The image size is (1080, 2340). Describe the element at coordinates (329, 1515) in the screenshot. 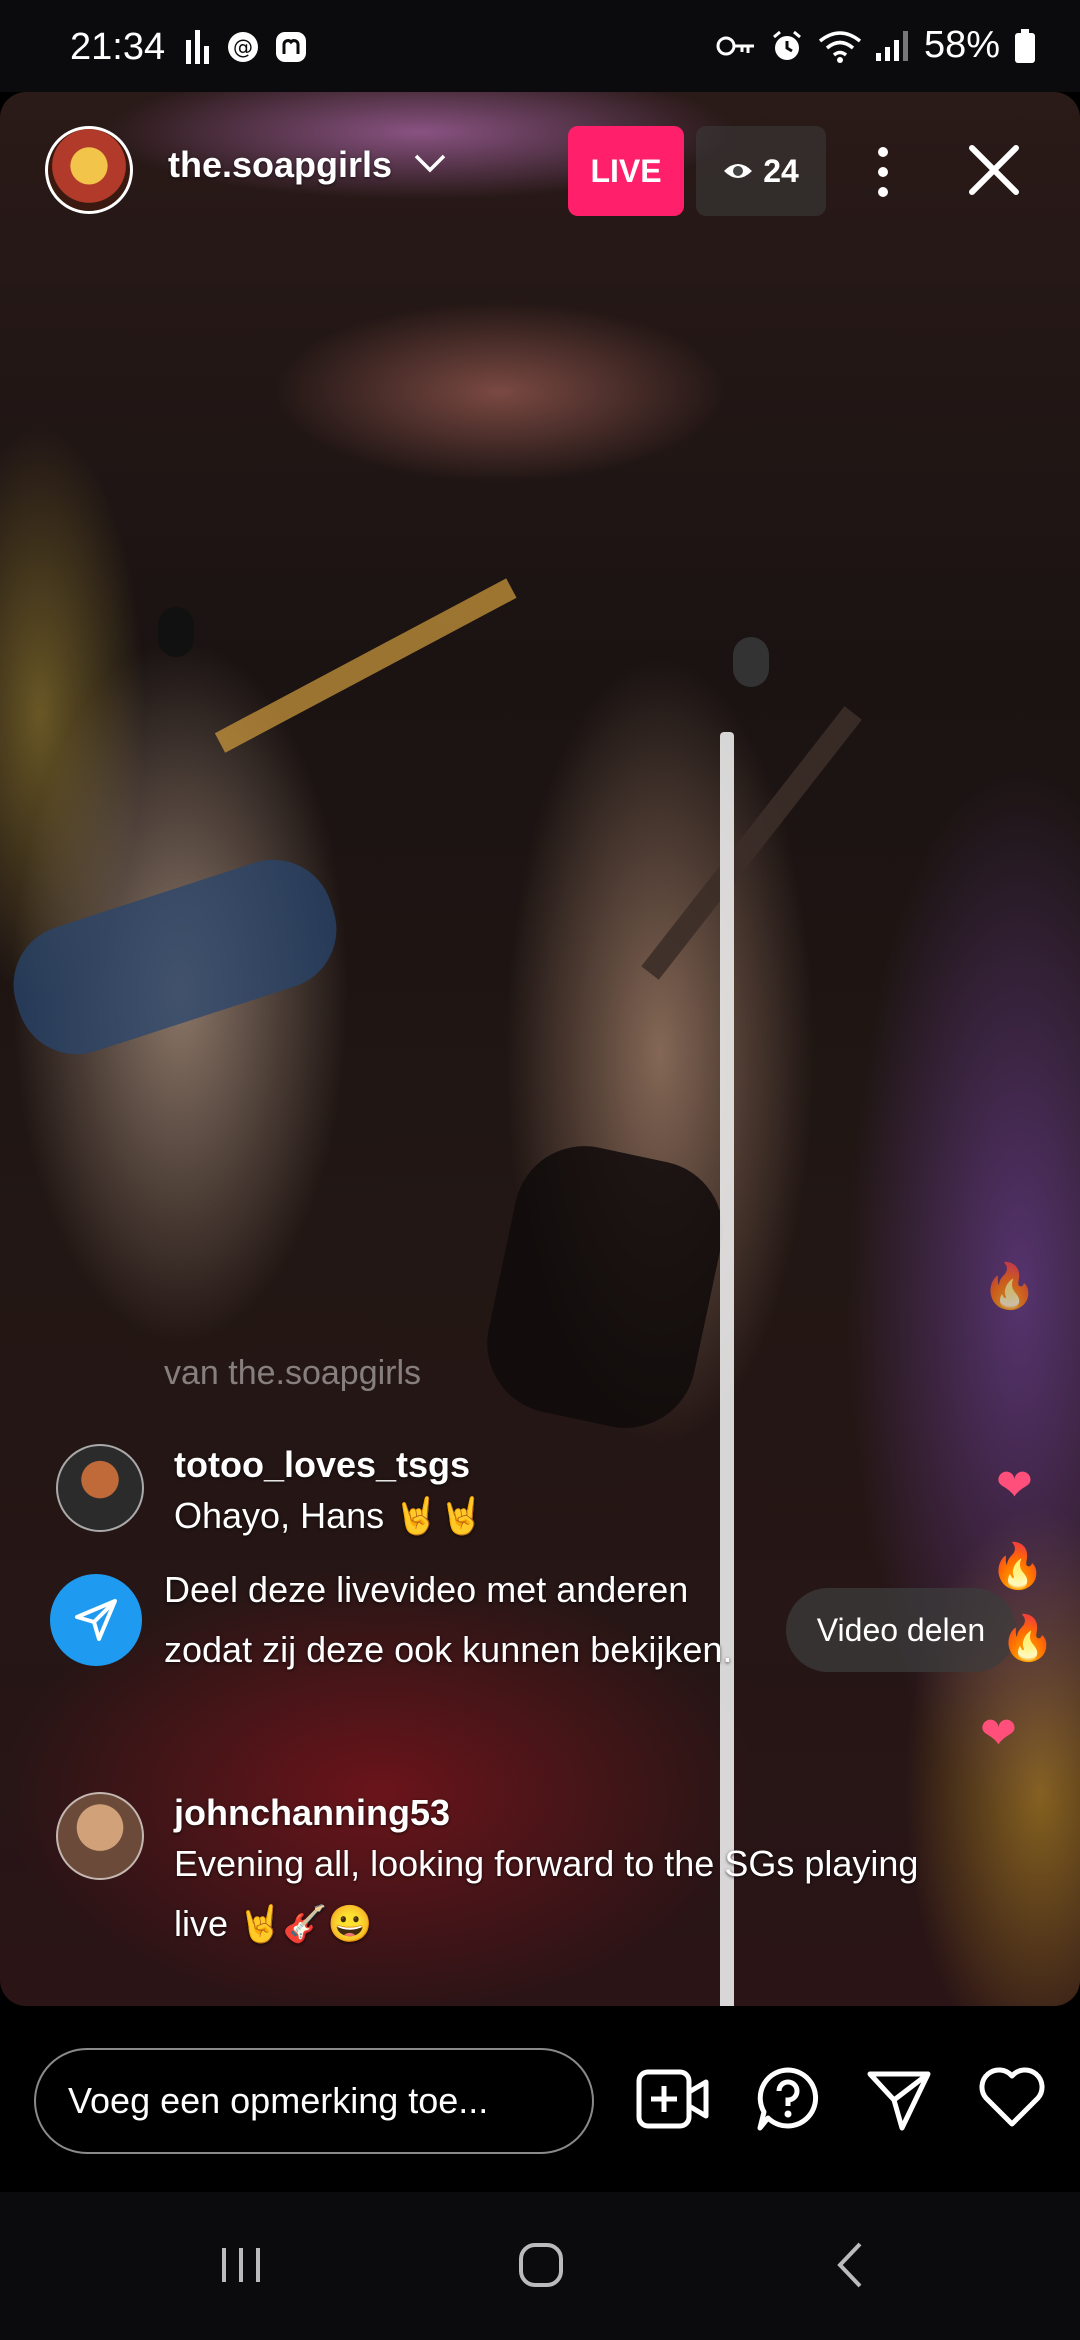

I see `comment-text: Ohayo, Hans 🤘🤘` at that location.